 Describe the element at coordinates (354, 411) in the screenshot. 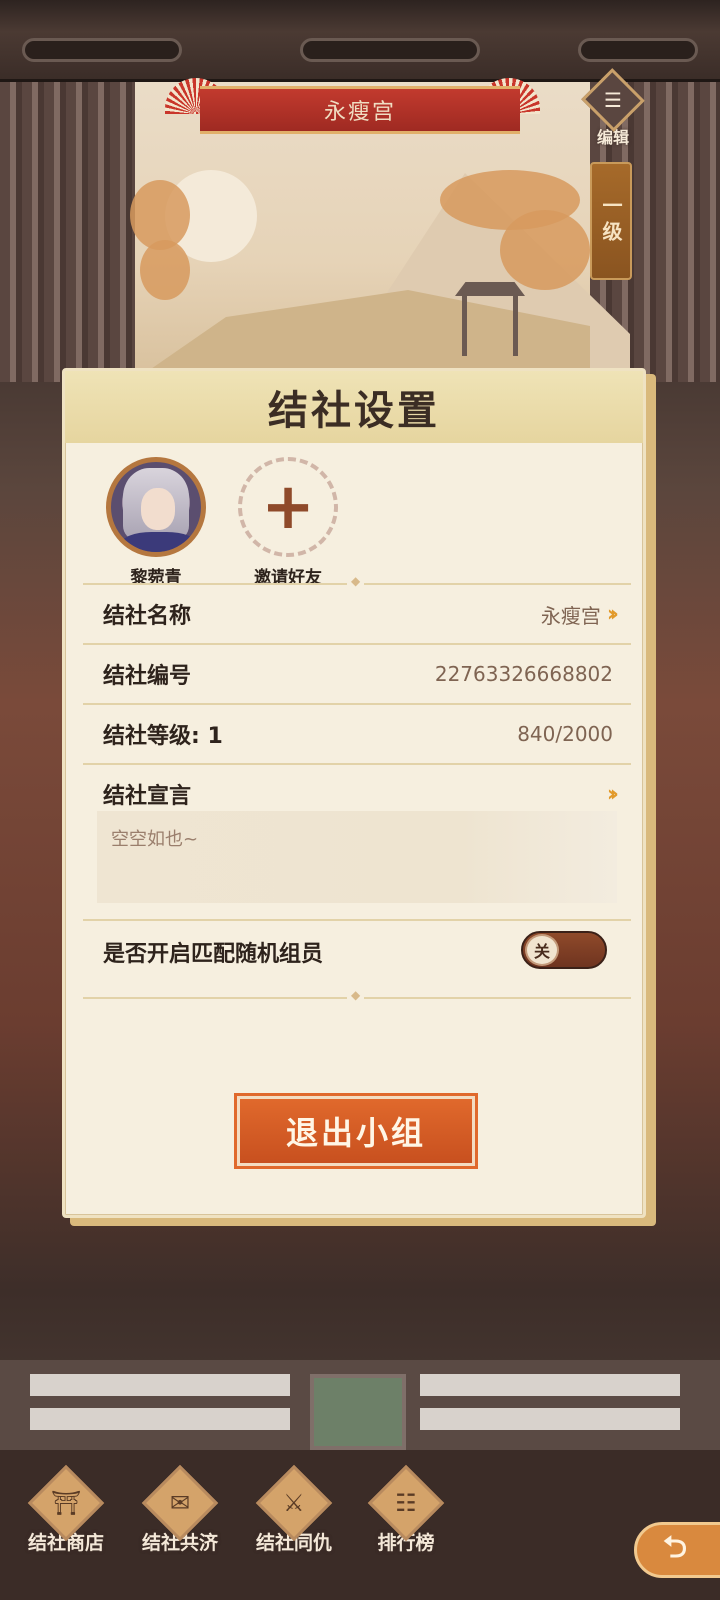

I see `dialog-title: 结社设置` at that location.